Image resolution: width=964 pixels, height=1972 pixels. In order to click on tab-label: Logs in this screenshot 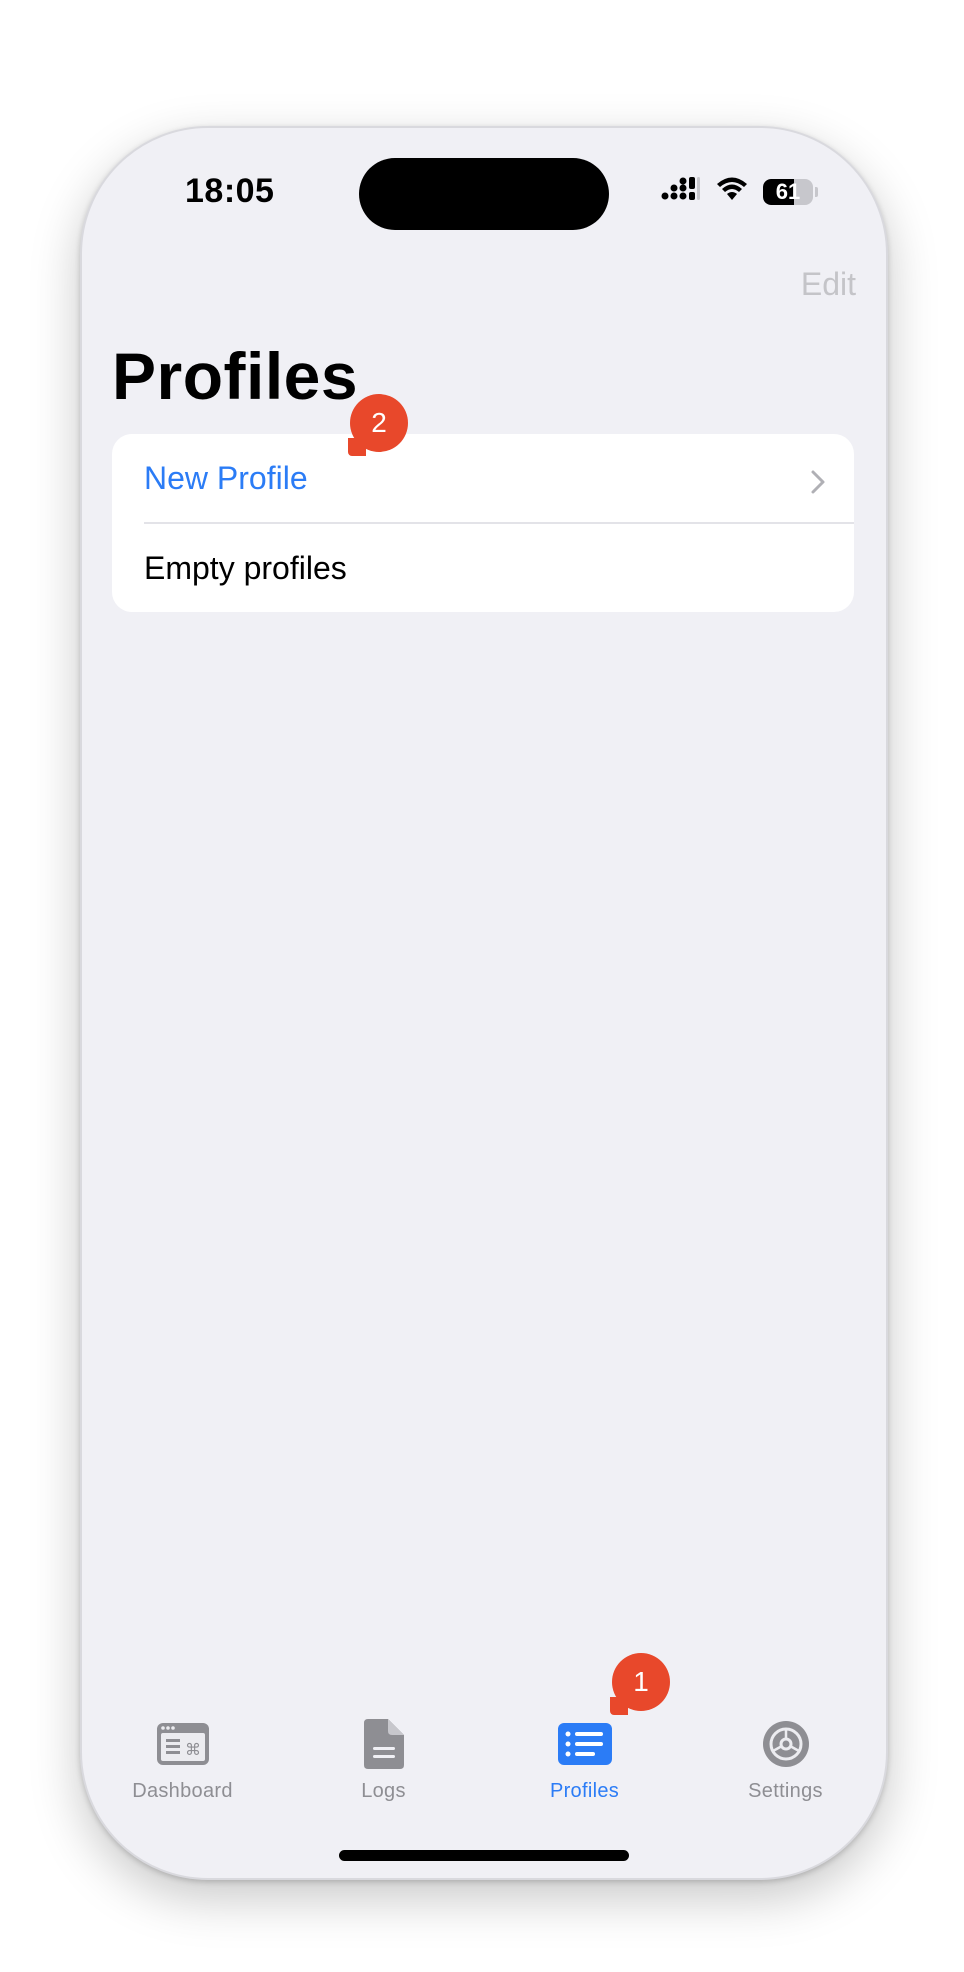, I will do `click(383, 1791)`.